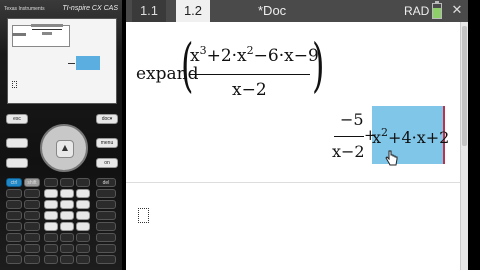 This screenshot has height=270, width=480. What do you see at coordinates (51, 215) in the screenshot?
I see `digit-1-key` at bounding box center [51, 215].